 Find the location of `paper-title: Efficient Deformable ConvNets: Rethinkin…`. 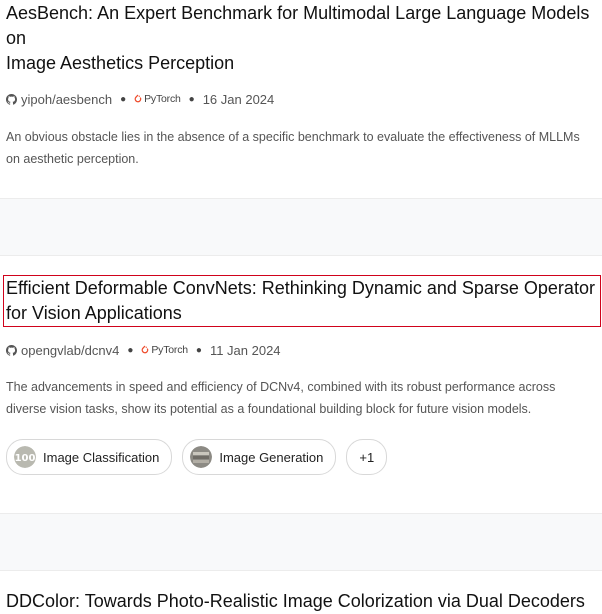

paper-title: Efficient Deformable ConvNets: Rethinkin… is located at coordinates (302, 301).